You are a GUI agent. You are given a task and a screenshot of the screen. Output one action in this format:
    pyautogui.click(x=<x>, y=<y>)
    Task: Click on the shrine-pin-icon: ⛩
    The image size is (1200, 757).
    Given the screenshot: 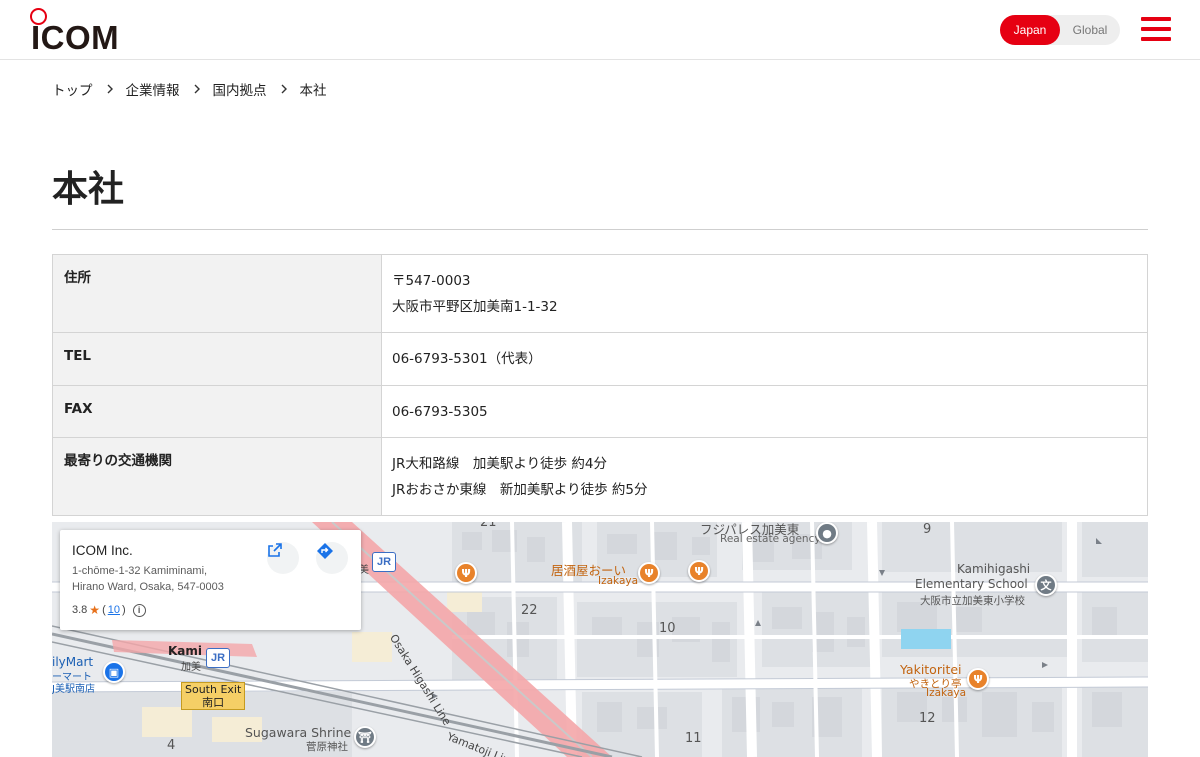 What is the action you would take?
    pyautogui.click(x=365, y=737)
    